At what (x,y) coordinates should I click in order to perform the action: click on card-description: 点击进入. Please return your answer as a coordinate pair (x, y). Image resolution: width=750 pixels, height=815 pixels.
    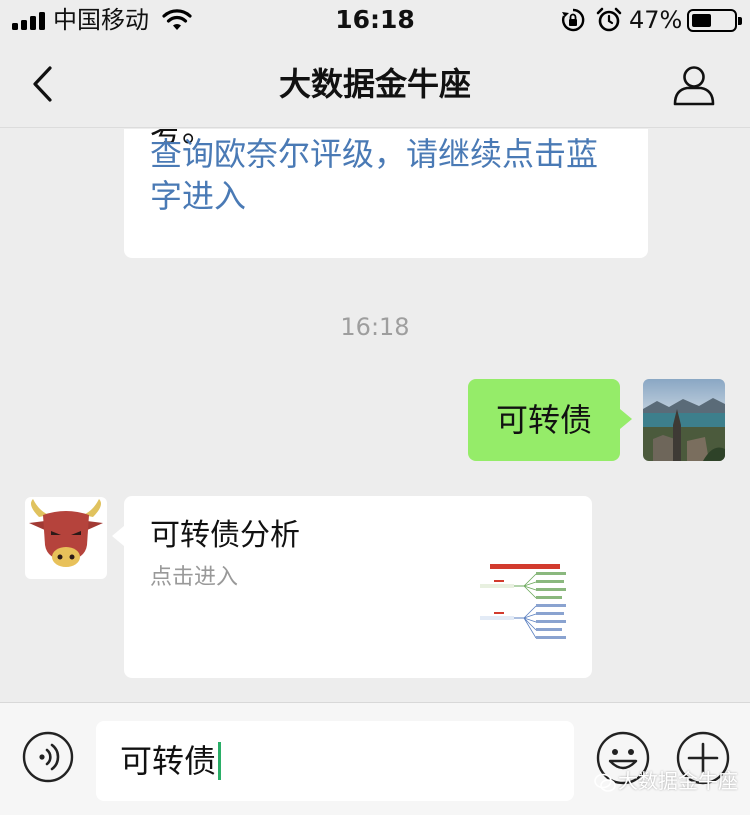
    Looking at the image, I should click on (194, 577).